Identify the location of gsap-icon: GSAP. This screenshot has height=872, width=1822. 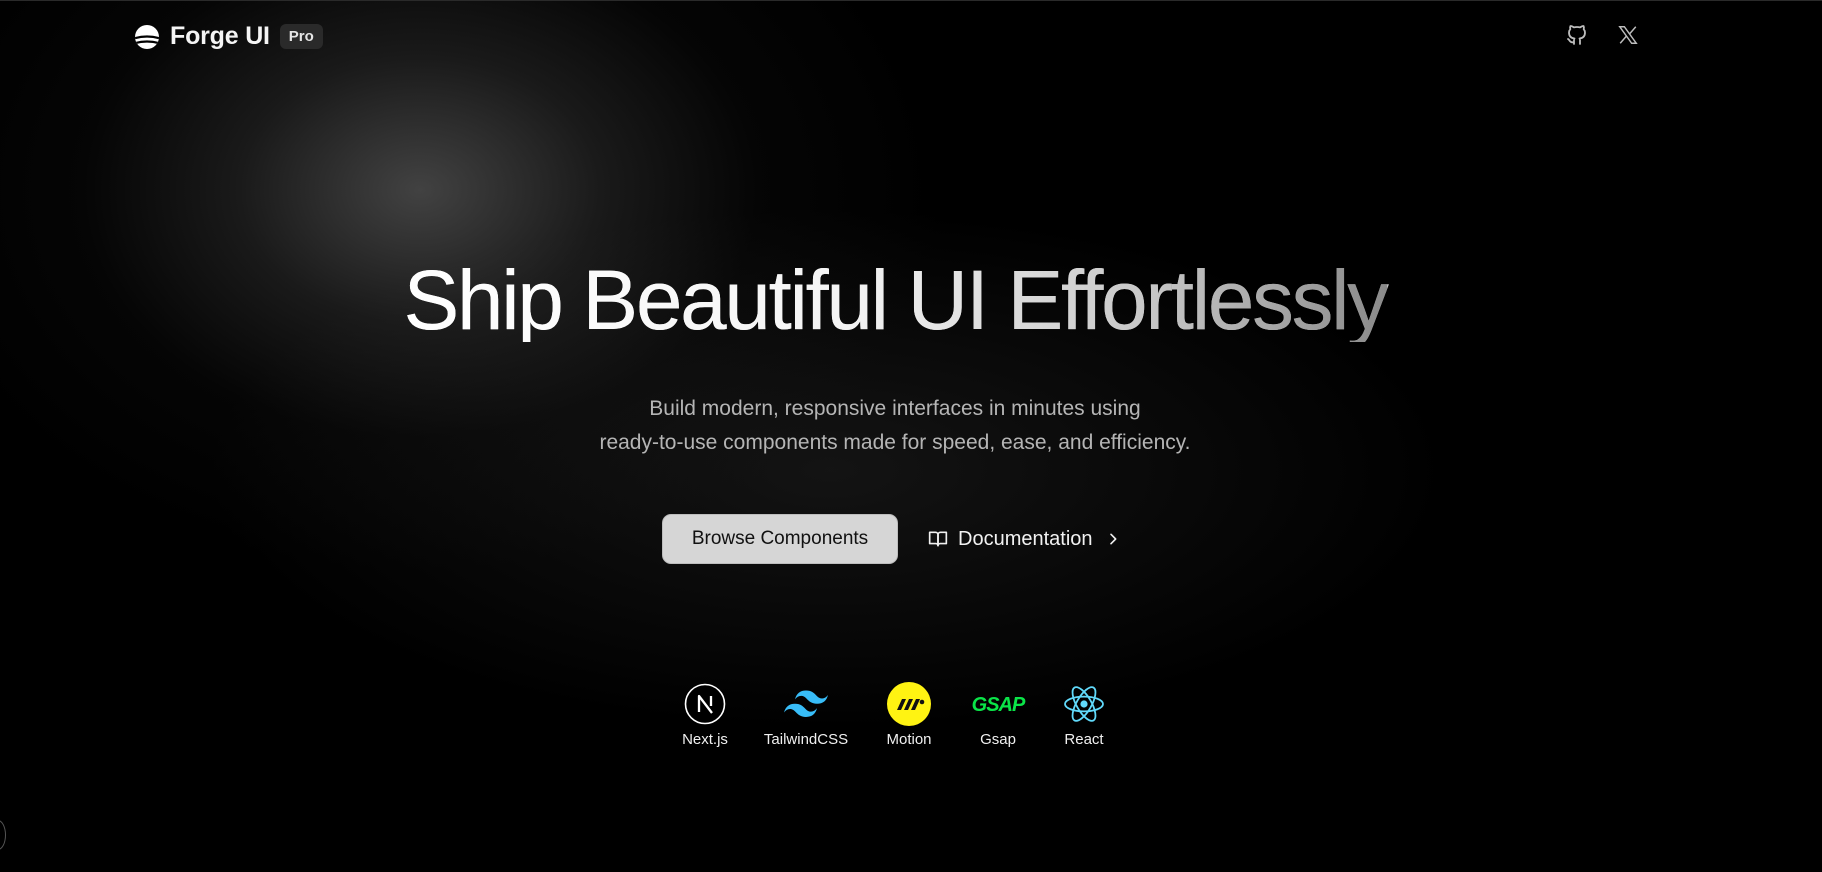
(998, 704).